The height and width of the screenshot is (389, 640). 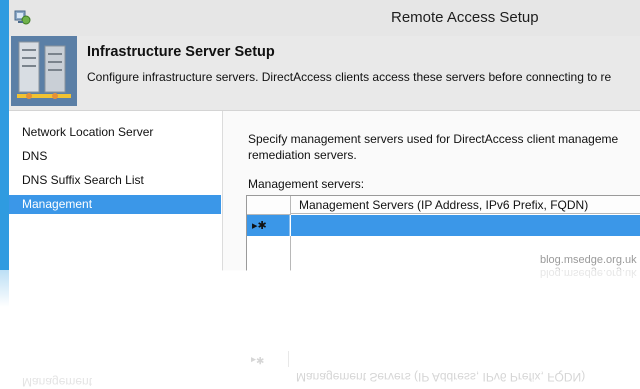 What do you see at coordinates (588, 260) in the screenshot?
I see `watermark: blog.msedge.org.uk` at bounding box center [588, 260].